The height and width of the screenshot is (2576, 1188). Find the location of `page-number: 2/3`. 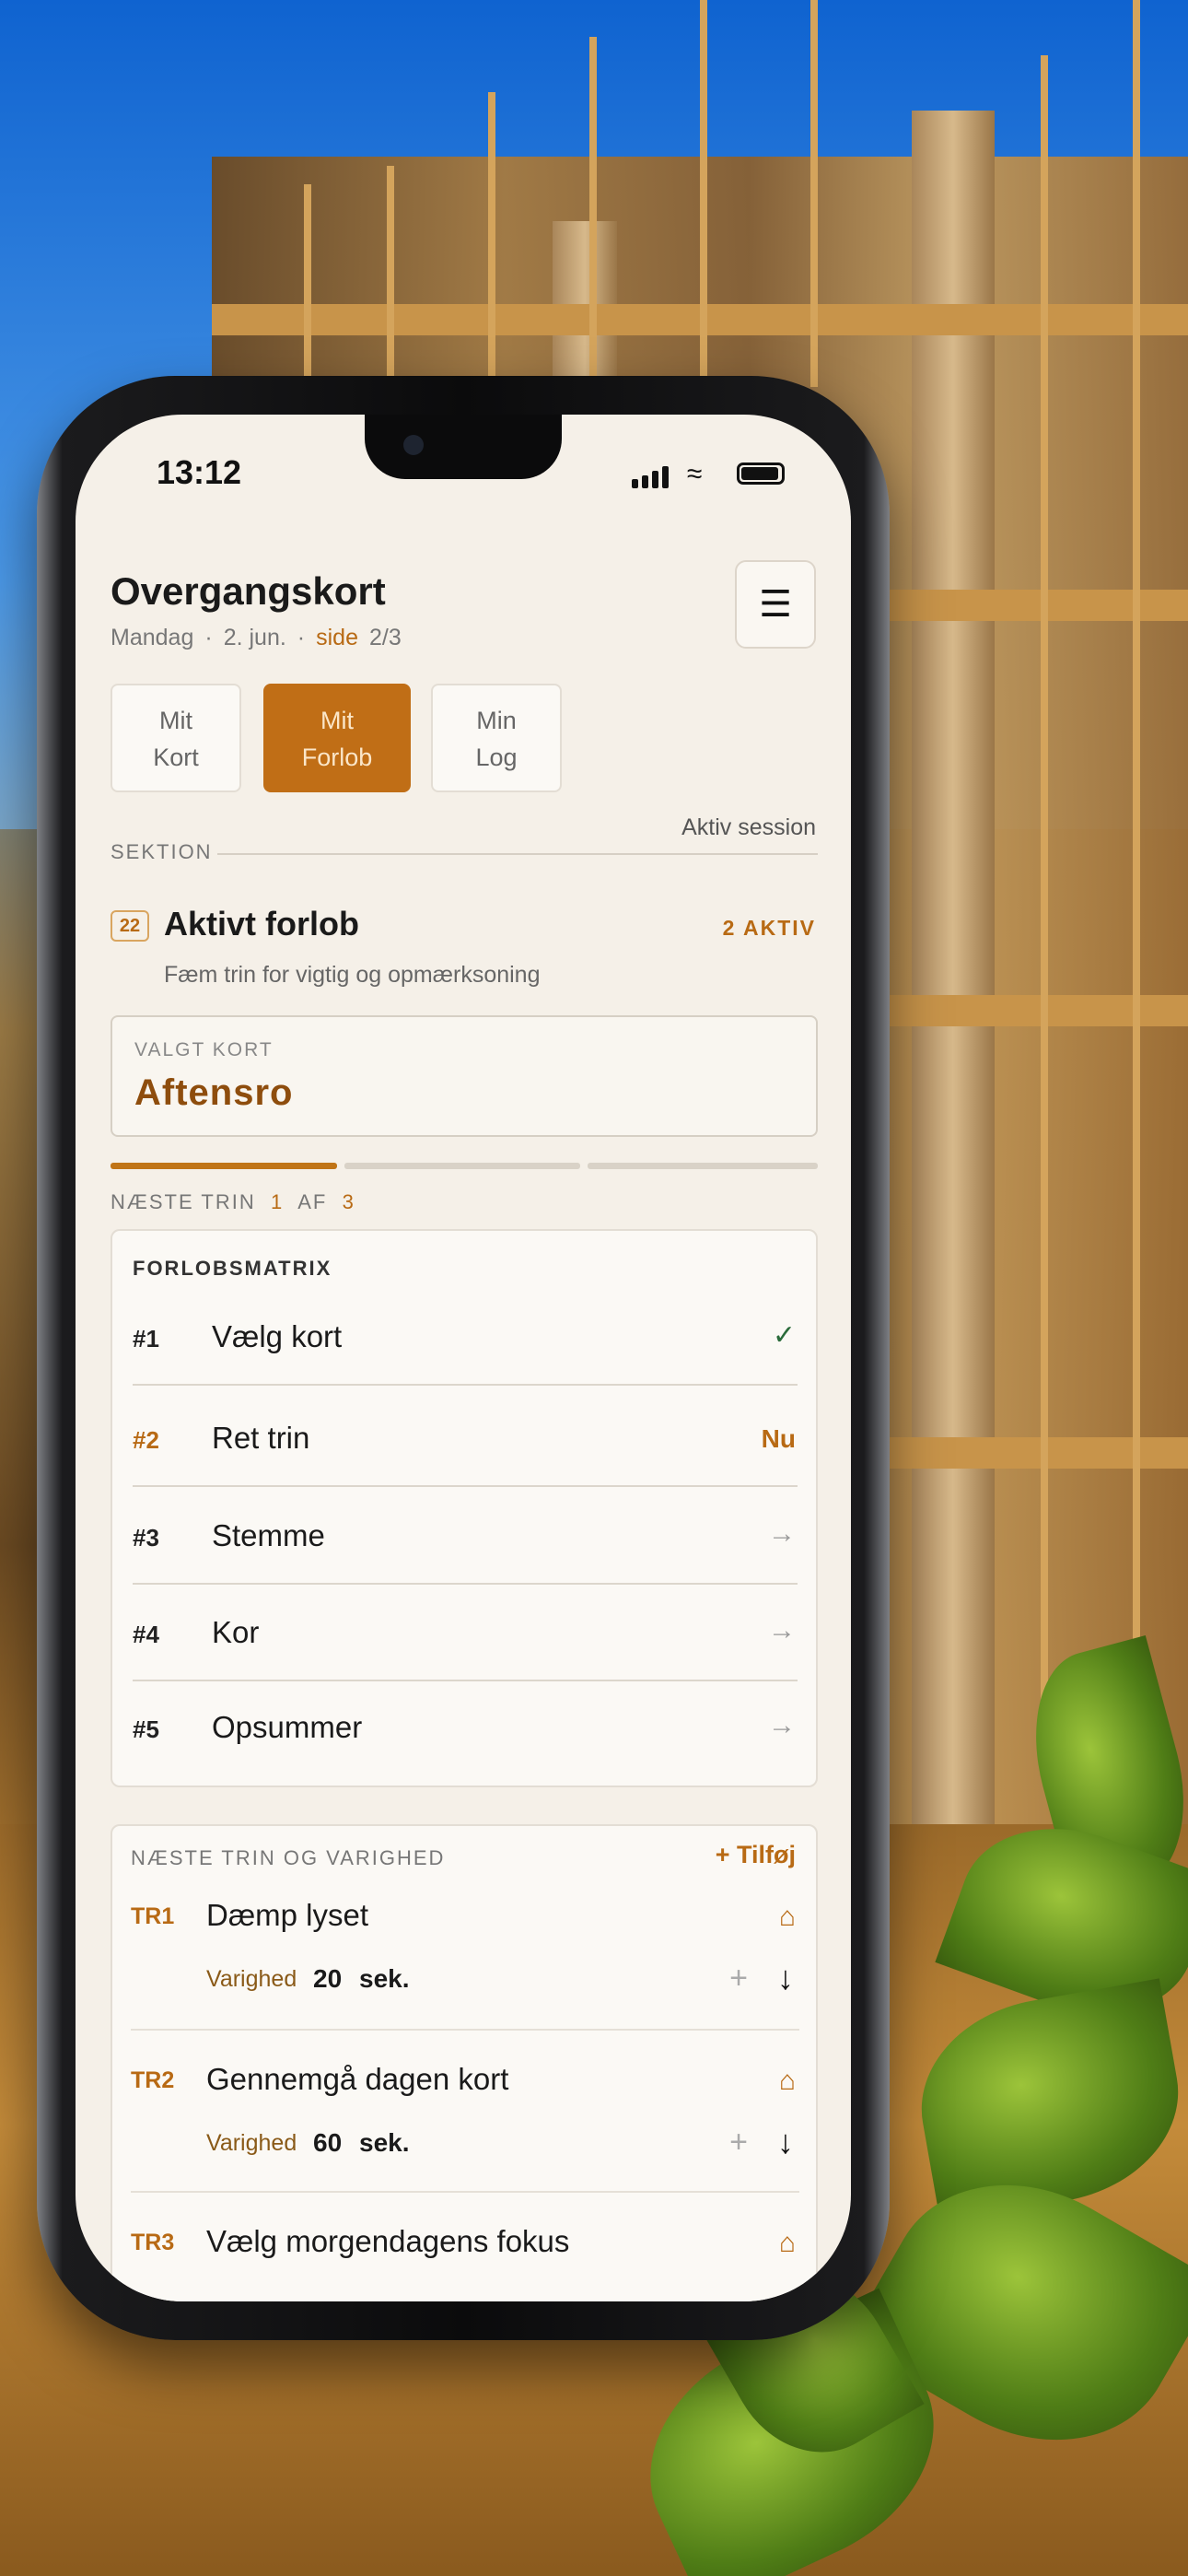

page-number: 2/3 is located at coordinates (386, 637).